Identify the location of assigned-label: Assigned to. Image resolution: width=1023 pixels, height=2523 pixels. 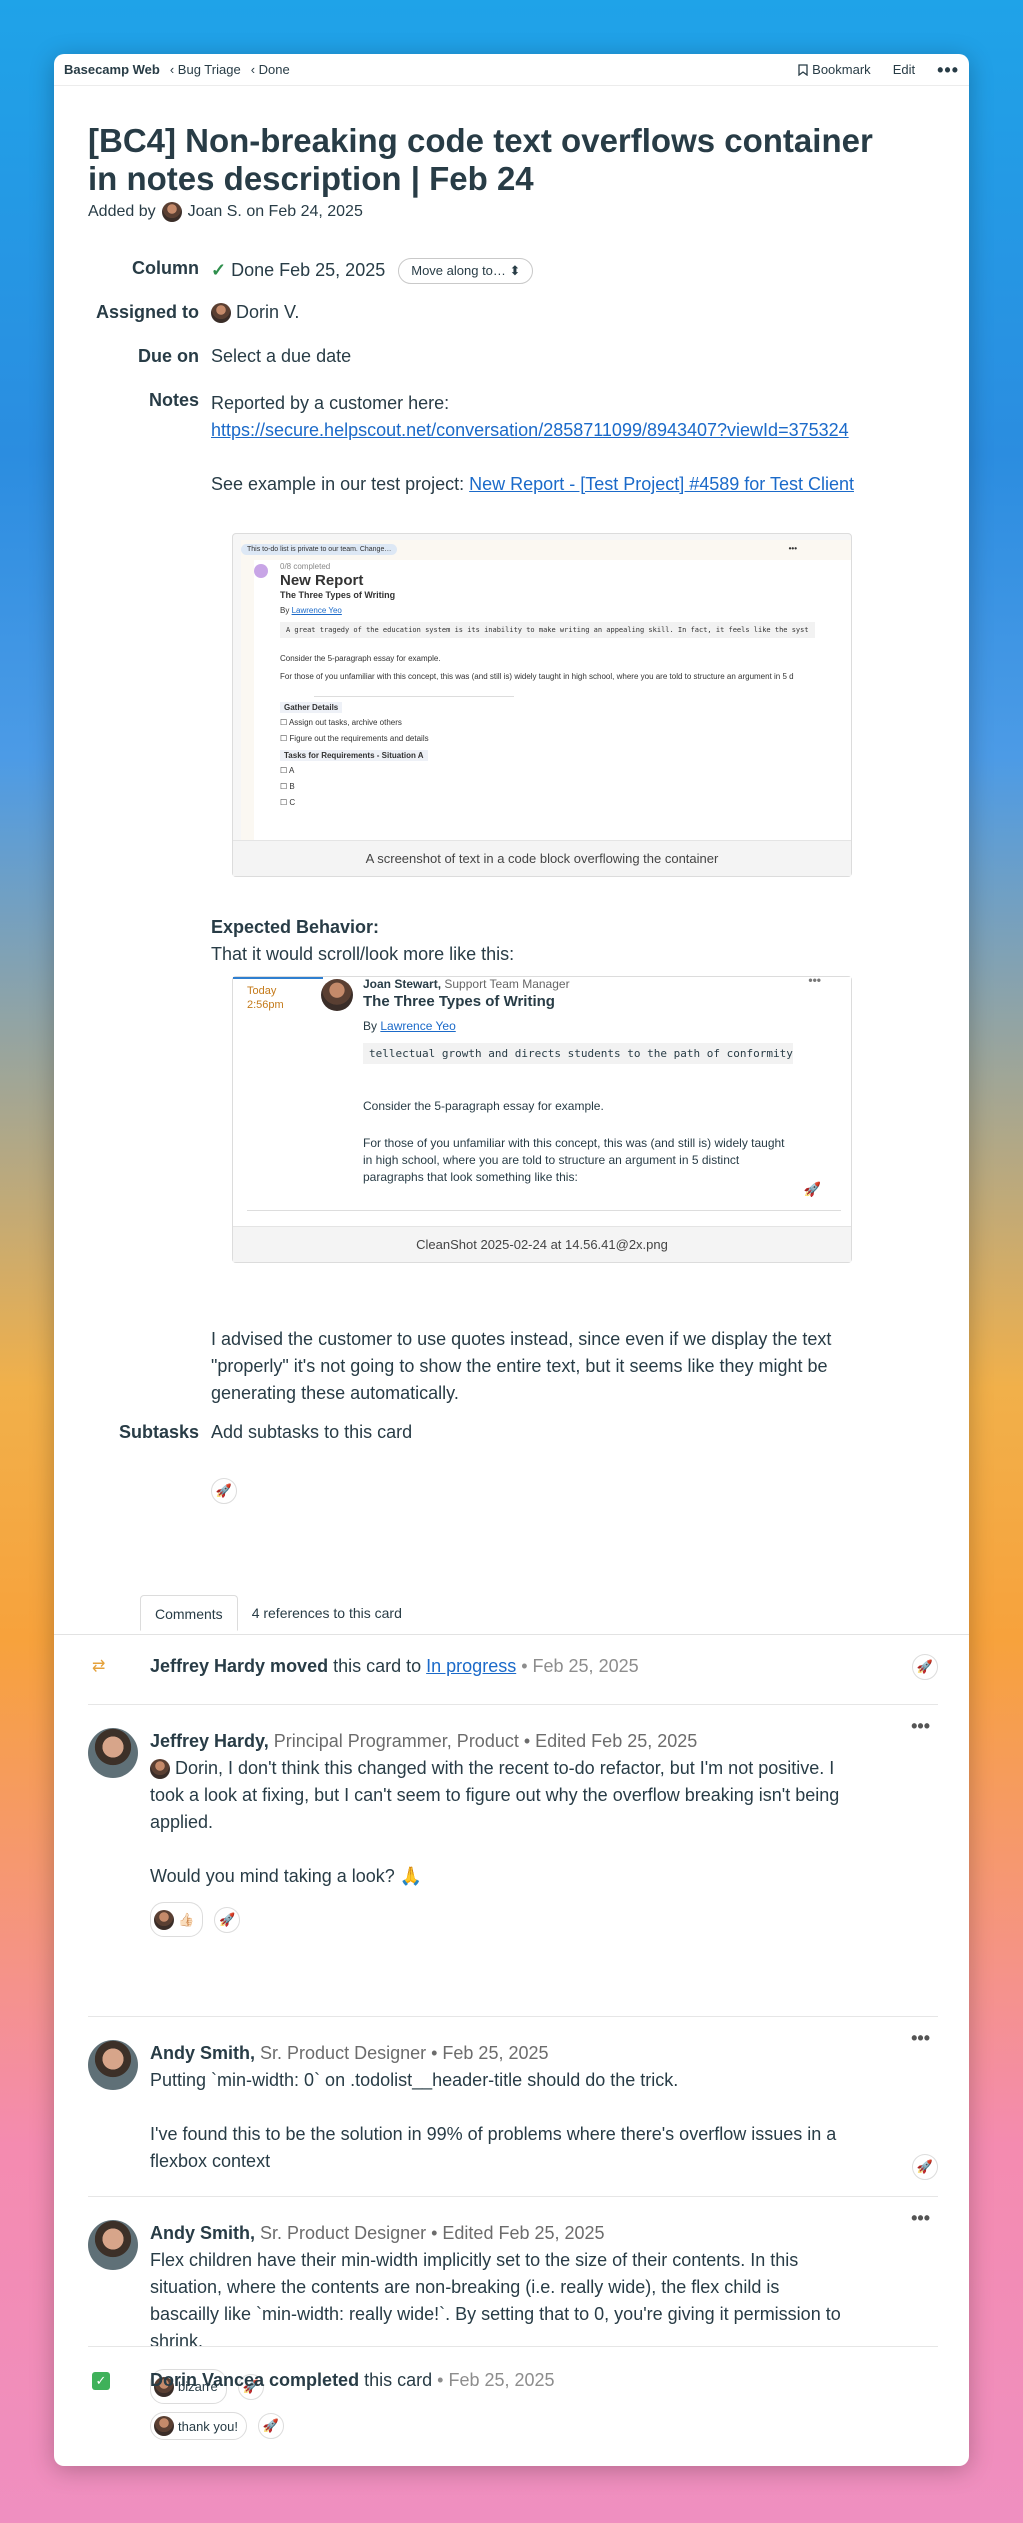
(147, 312).